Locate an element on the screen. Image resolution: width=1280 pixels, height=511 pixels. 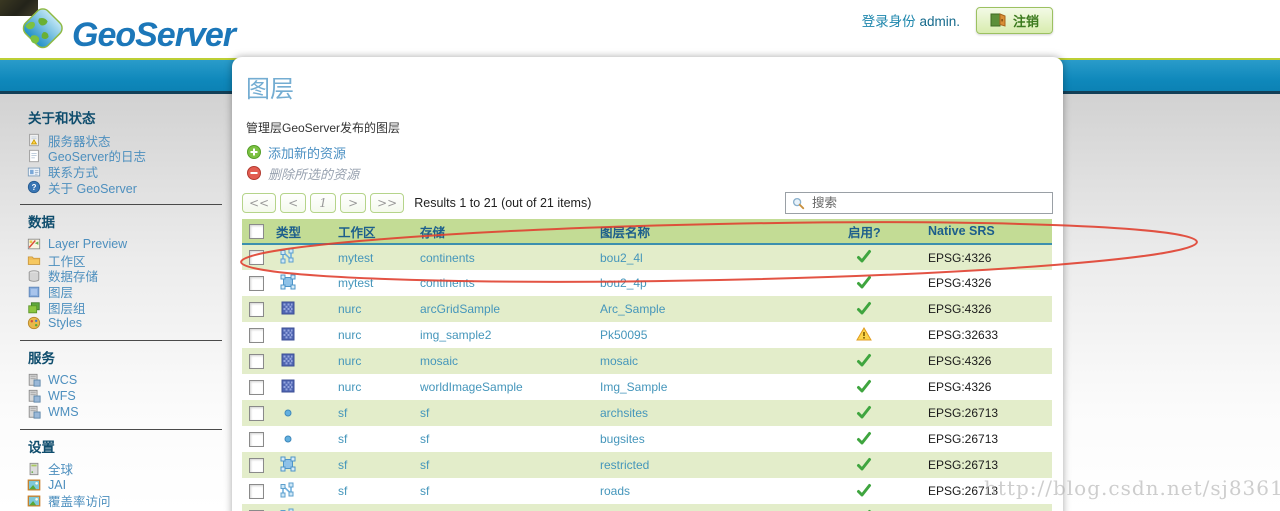
page-button-p1: < is located at coordinates (293, 203).